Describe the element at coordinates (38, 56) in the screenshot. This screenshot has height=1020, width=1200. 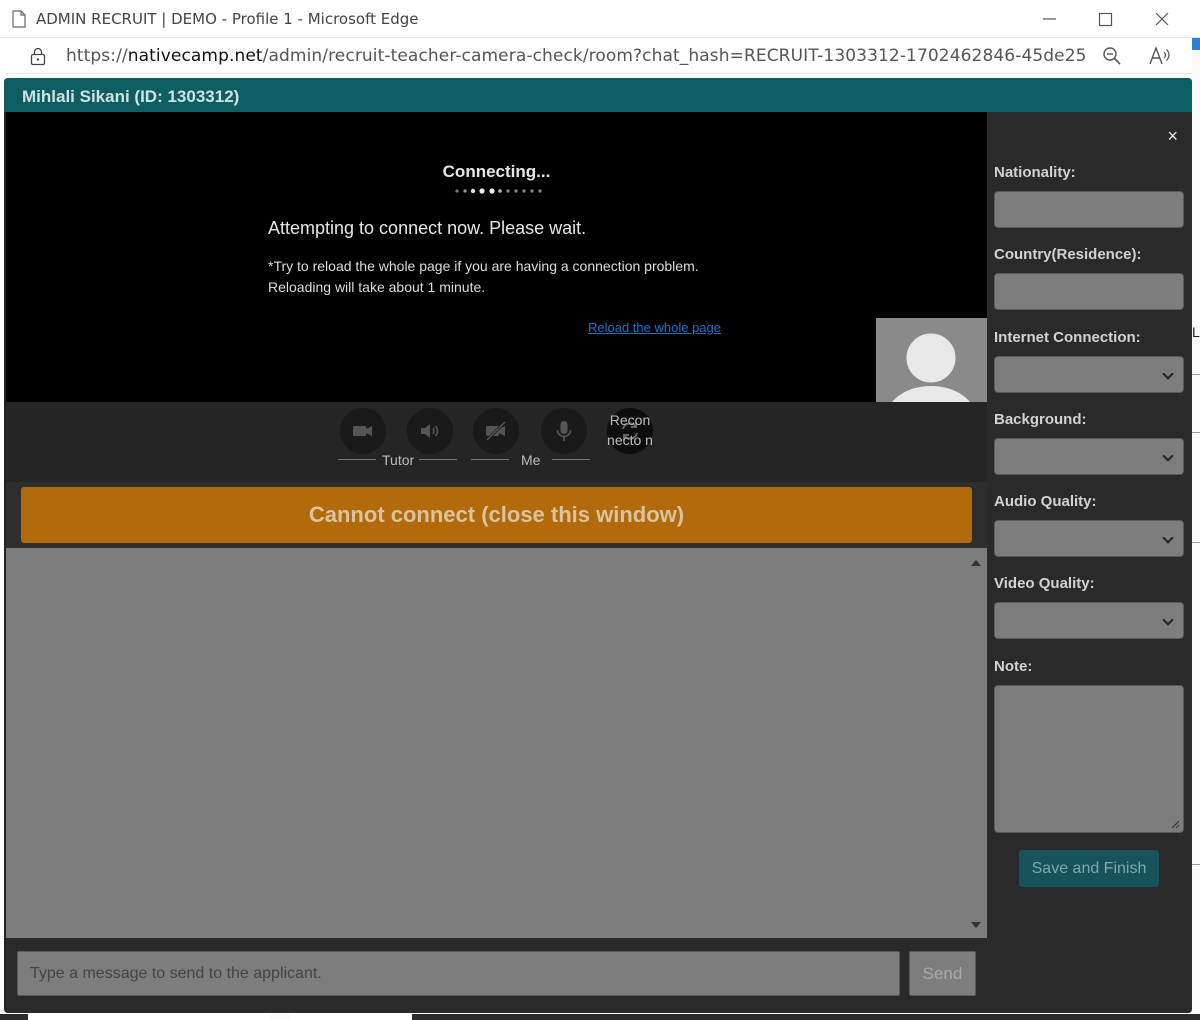
I see `lock-icon` at that location.